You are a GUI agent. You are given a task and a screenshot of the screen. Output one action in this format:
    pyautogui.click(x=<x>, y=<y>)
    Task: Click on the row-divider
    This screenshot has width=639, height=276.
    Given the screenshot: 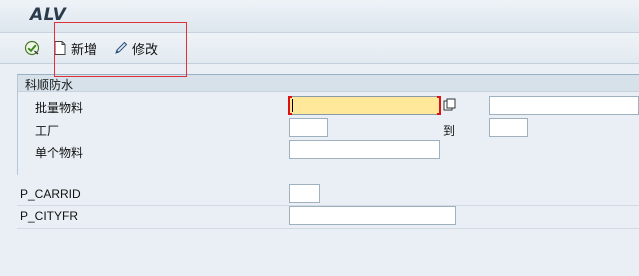 What is the action you would take?
    pyautogui.click(x=328, y=228)
    